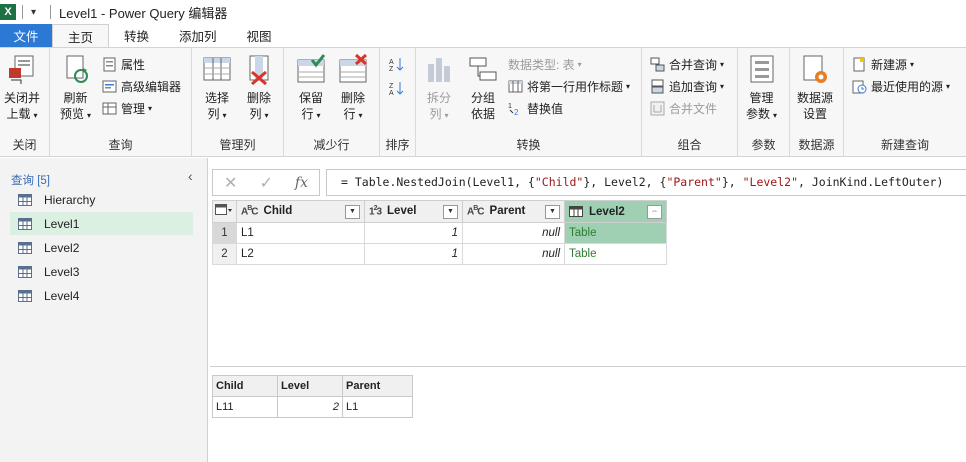  I want to click on sort-ascending-icon: AZ, so click(396, 64).